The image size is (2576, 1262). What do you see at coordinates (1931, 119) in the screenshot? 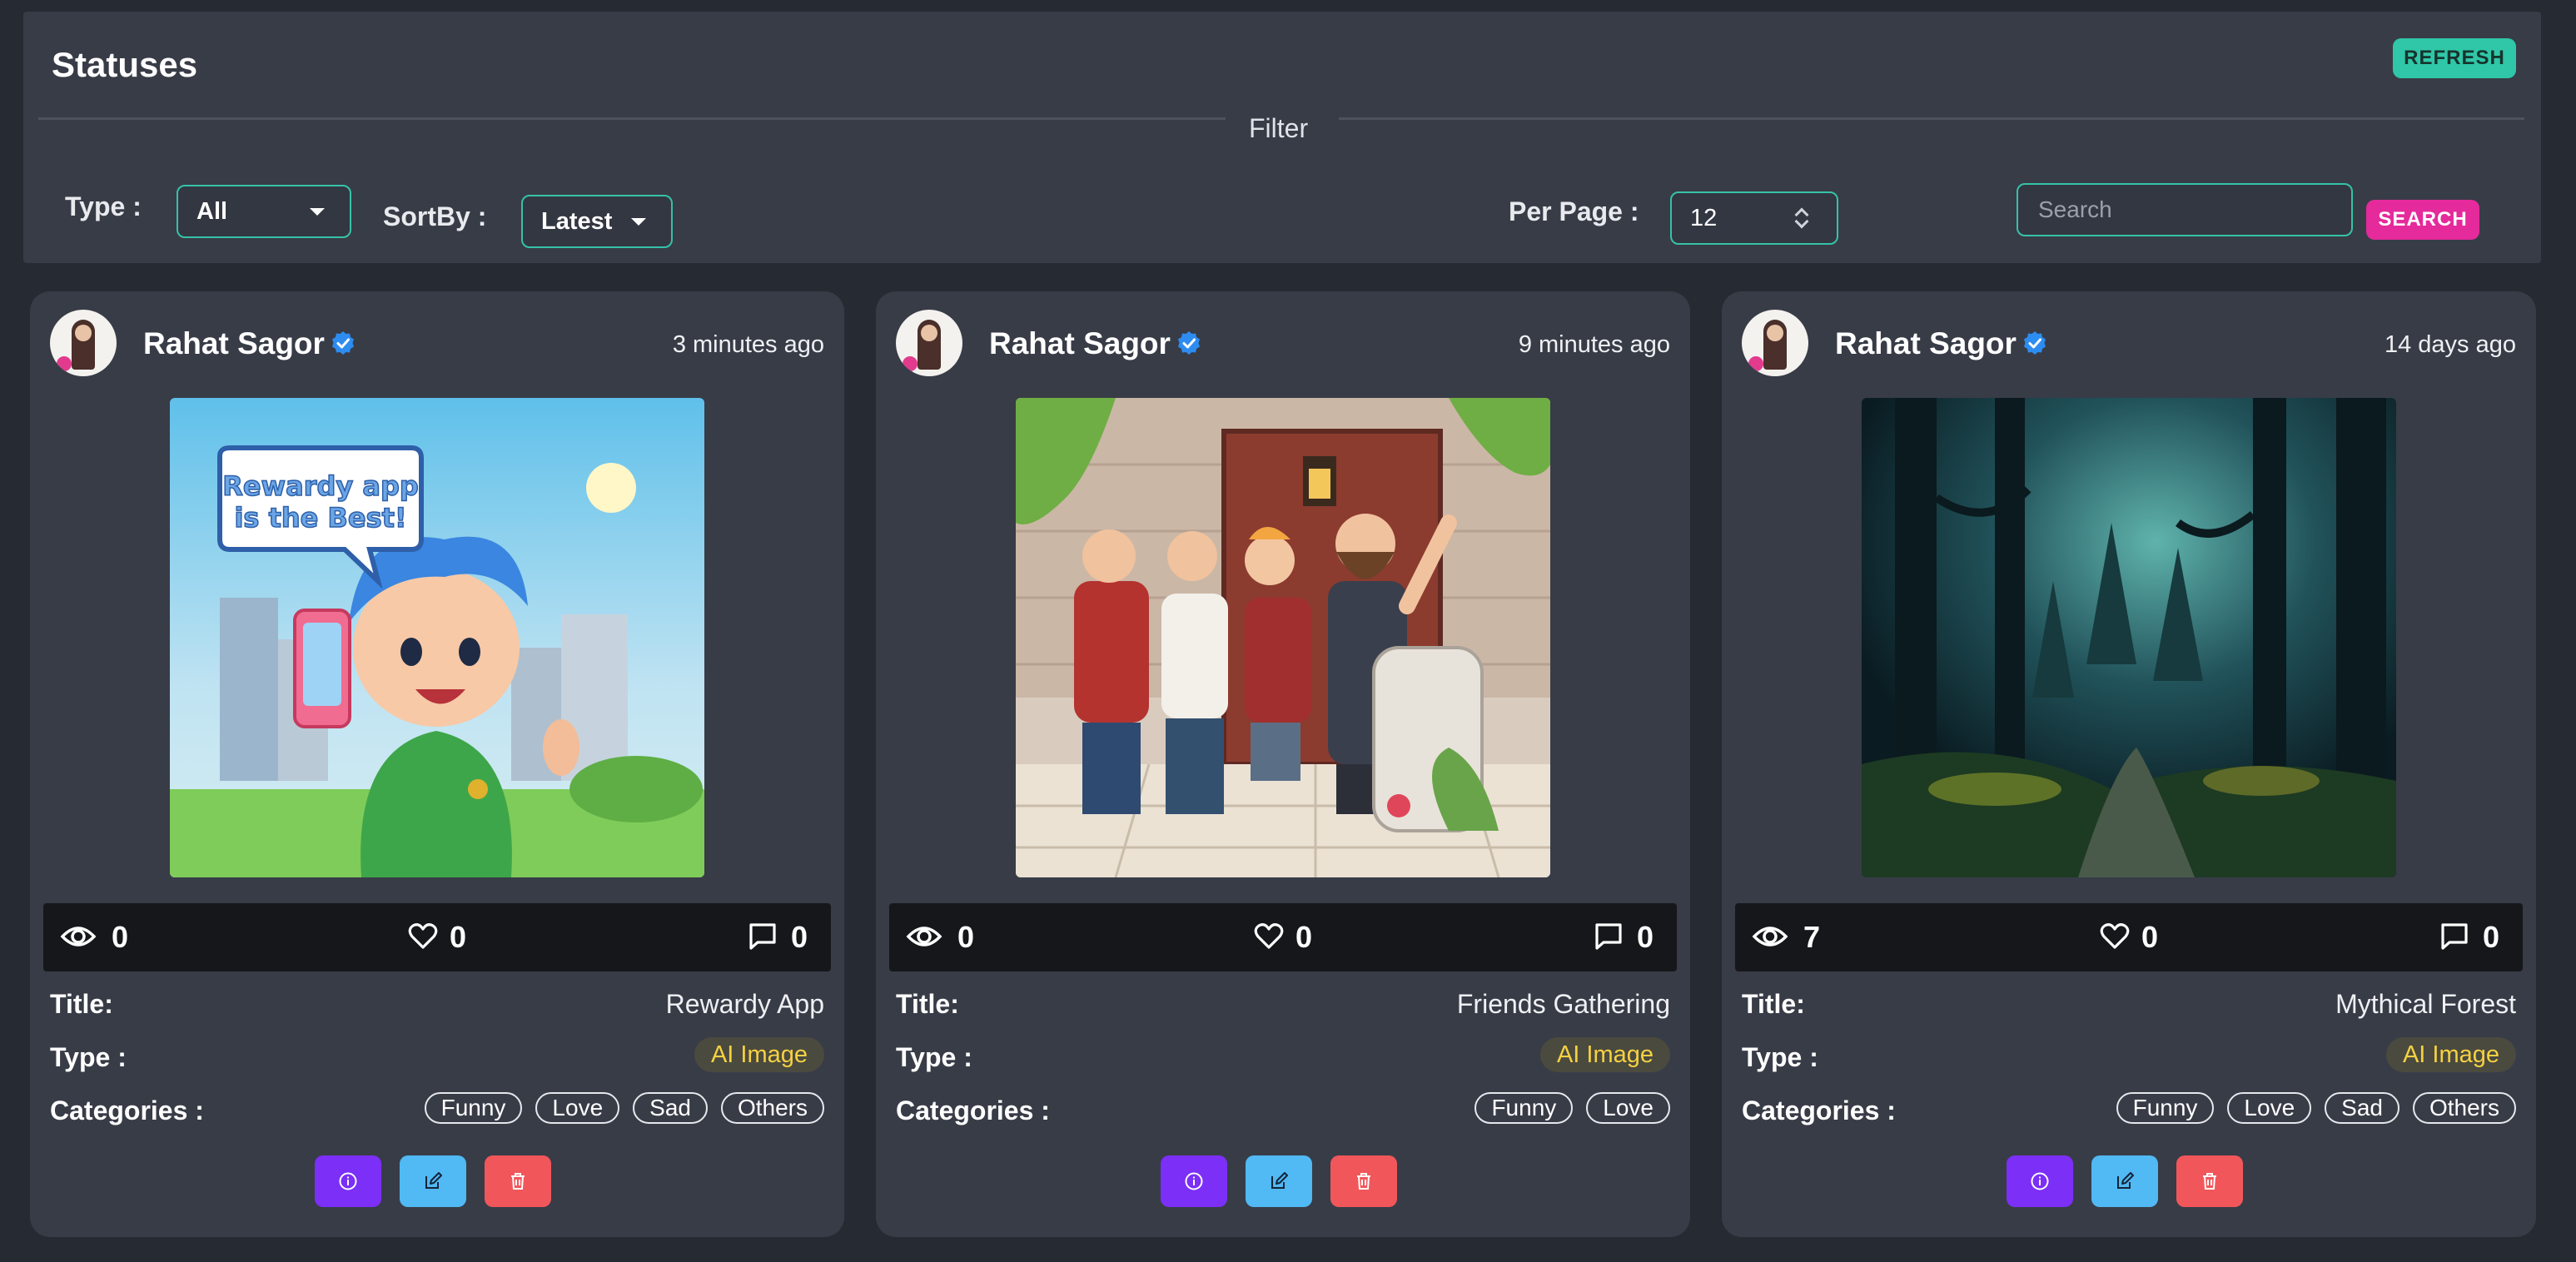
I see `filter-divider-right` at bounding box center [1931, 119].